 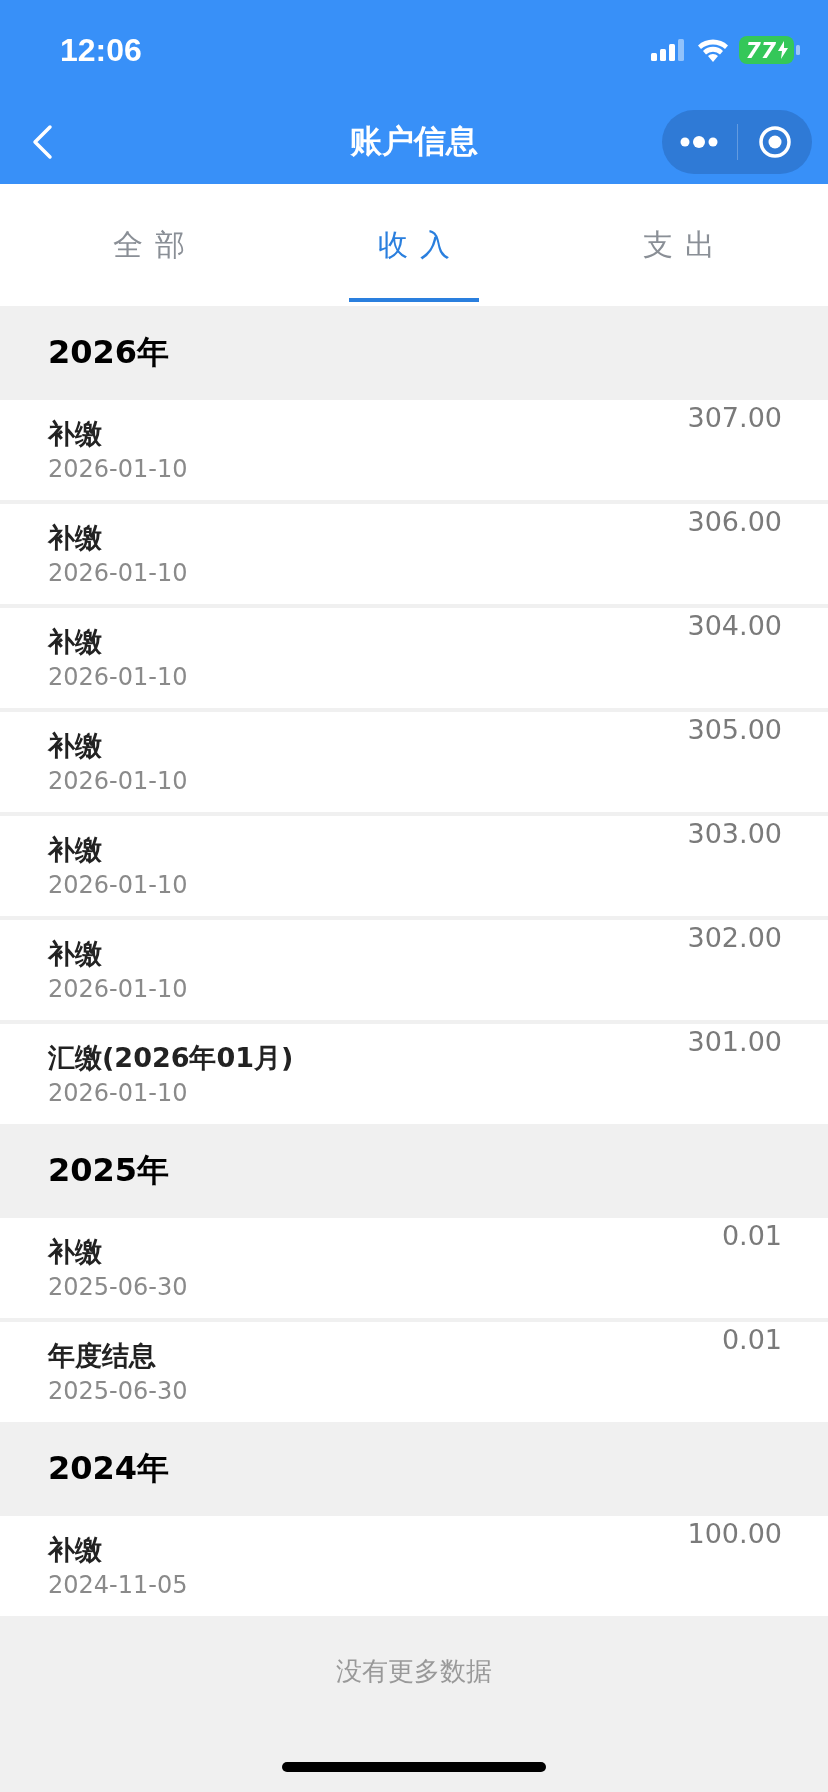 I want to click on target-icon, so click(x=774, y=142).